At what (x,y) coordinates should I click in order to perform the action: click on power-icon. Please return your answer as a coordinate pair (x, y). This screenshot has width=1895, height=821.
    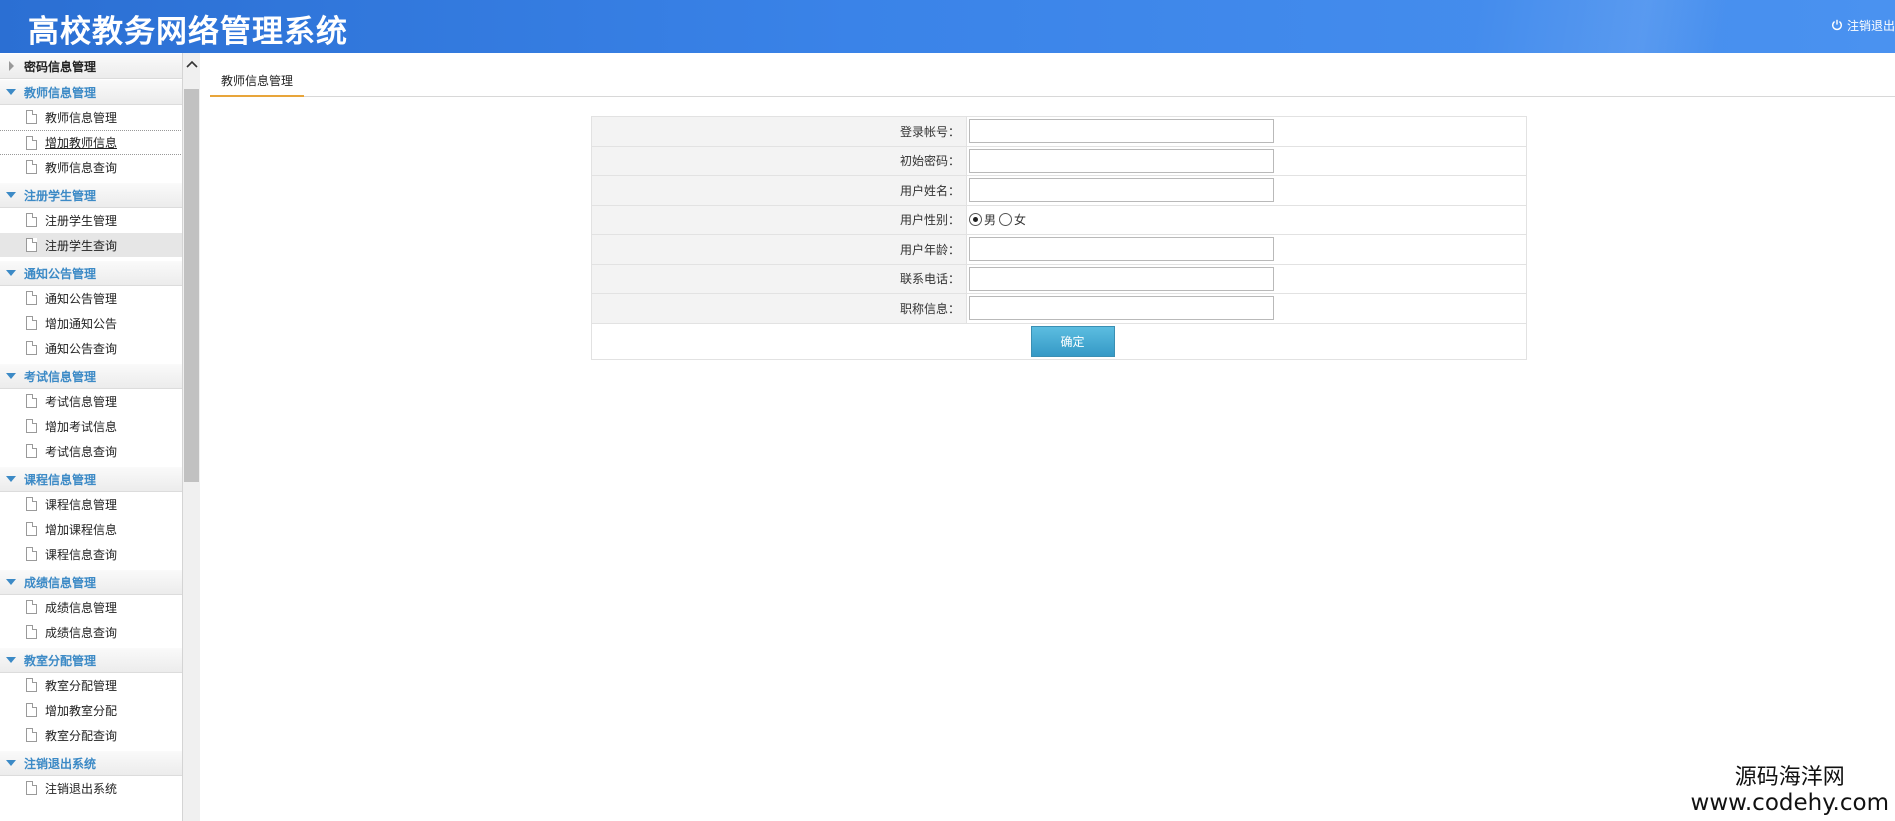
    Looking at the image, I should click on (1837, 25).